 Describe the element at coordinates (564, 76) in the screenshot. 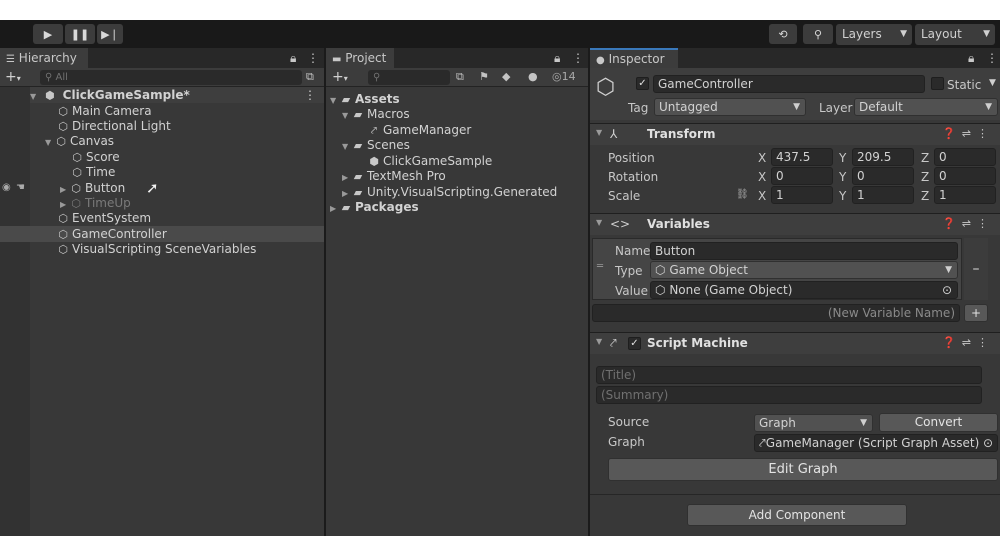

I see `hidden-count: ◎14` at that location.